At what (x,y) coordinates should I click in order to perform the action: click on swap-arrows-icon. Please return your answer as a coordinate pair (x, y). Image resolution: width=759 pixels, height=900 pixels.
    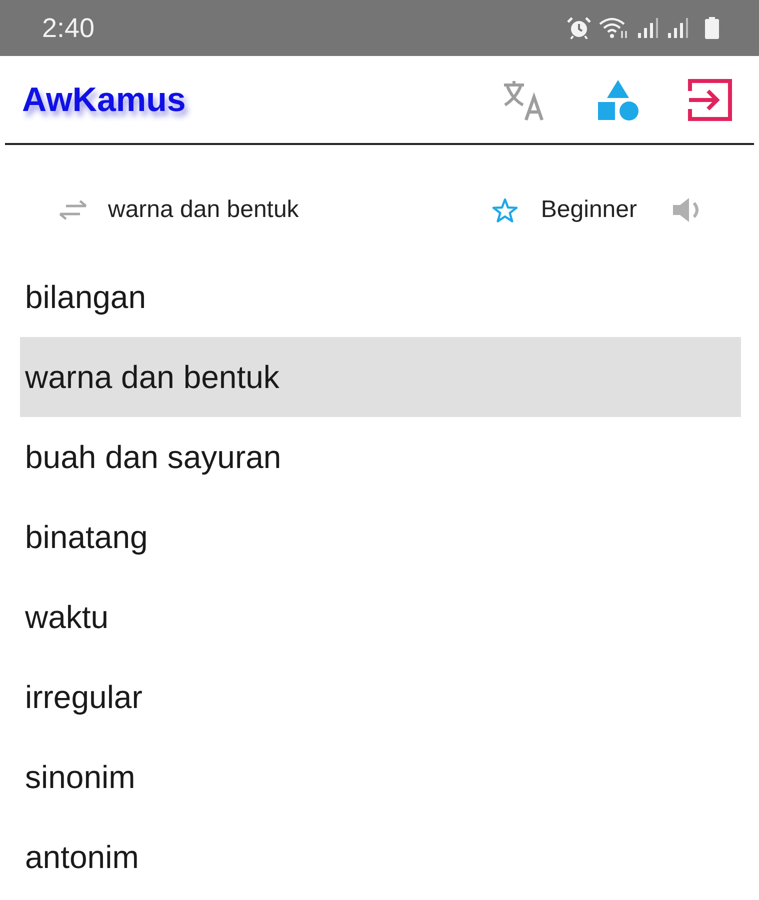
    Looking at the image, I should click on (73, 210).